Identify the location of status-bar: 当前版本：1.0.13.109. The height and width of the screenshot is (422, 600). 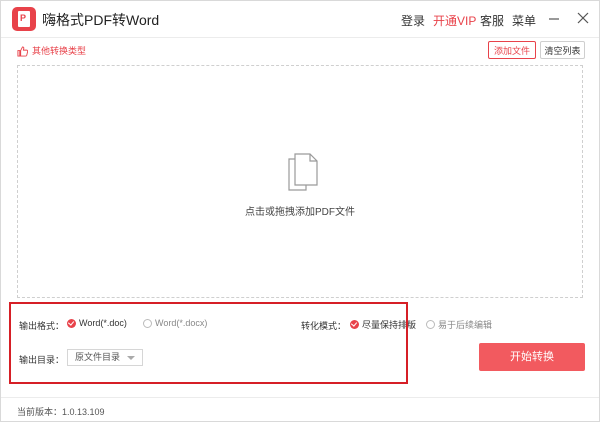
(300, 409).